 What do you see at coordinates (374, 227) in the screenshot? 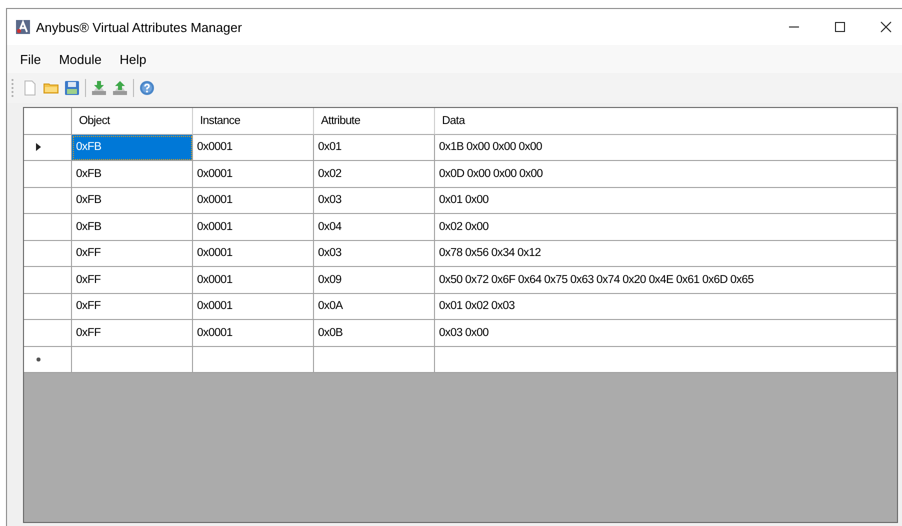
I see `table-cell: 0x04` at bounding box center [374, 227].